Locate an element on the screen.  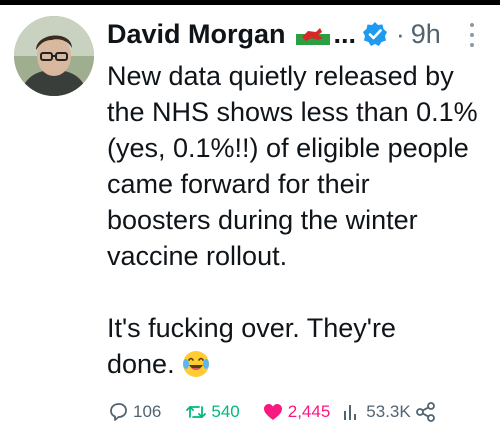
tweet-text-line-last: done. is located at coordinates (302, 364).